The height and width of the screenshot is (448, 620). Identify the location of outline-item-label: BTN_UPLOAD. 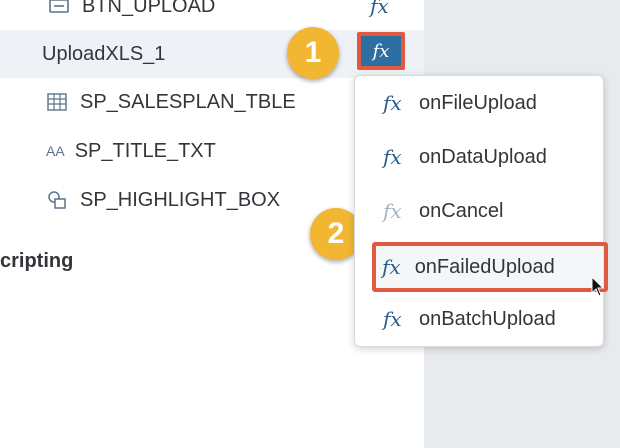
(149, 8).